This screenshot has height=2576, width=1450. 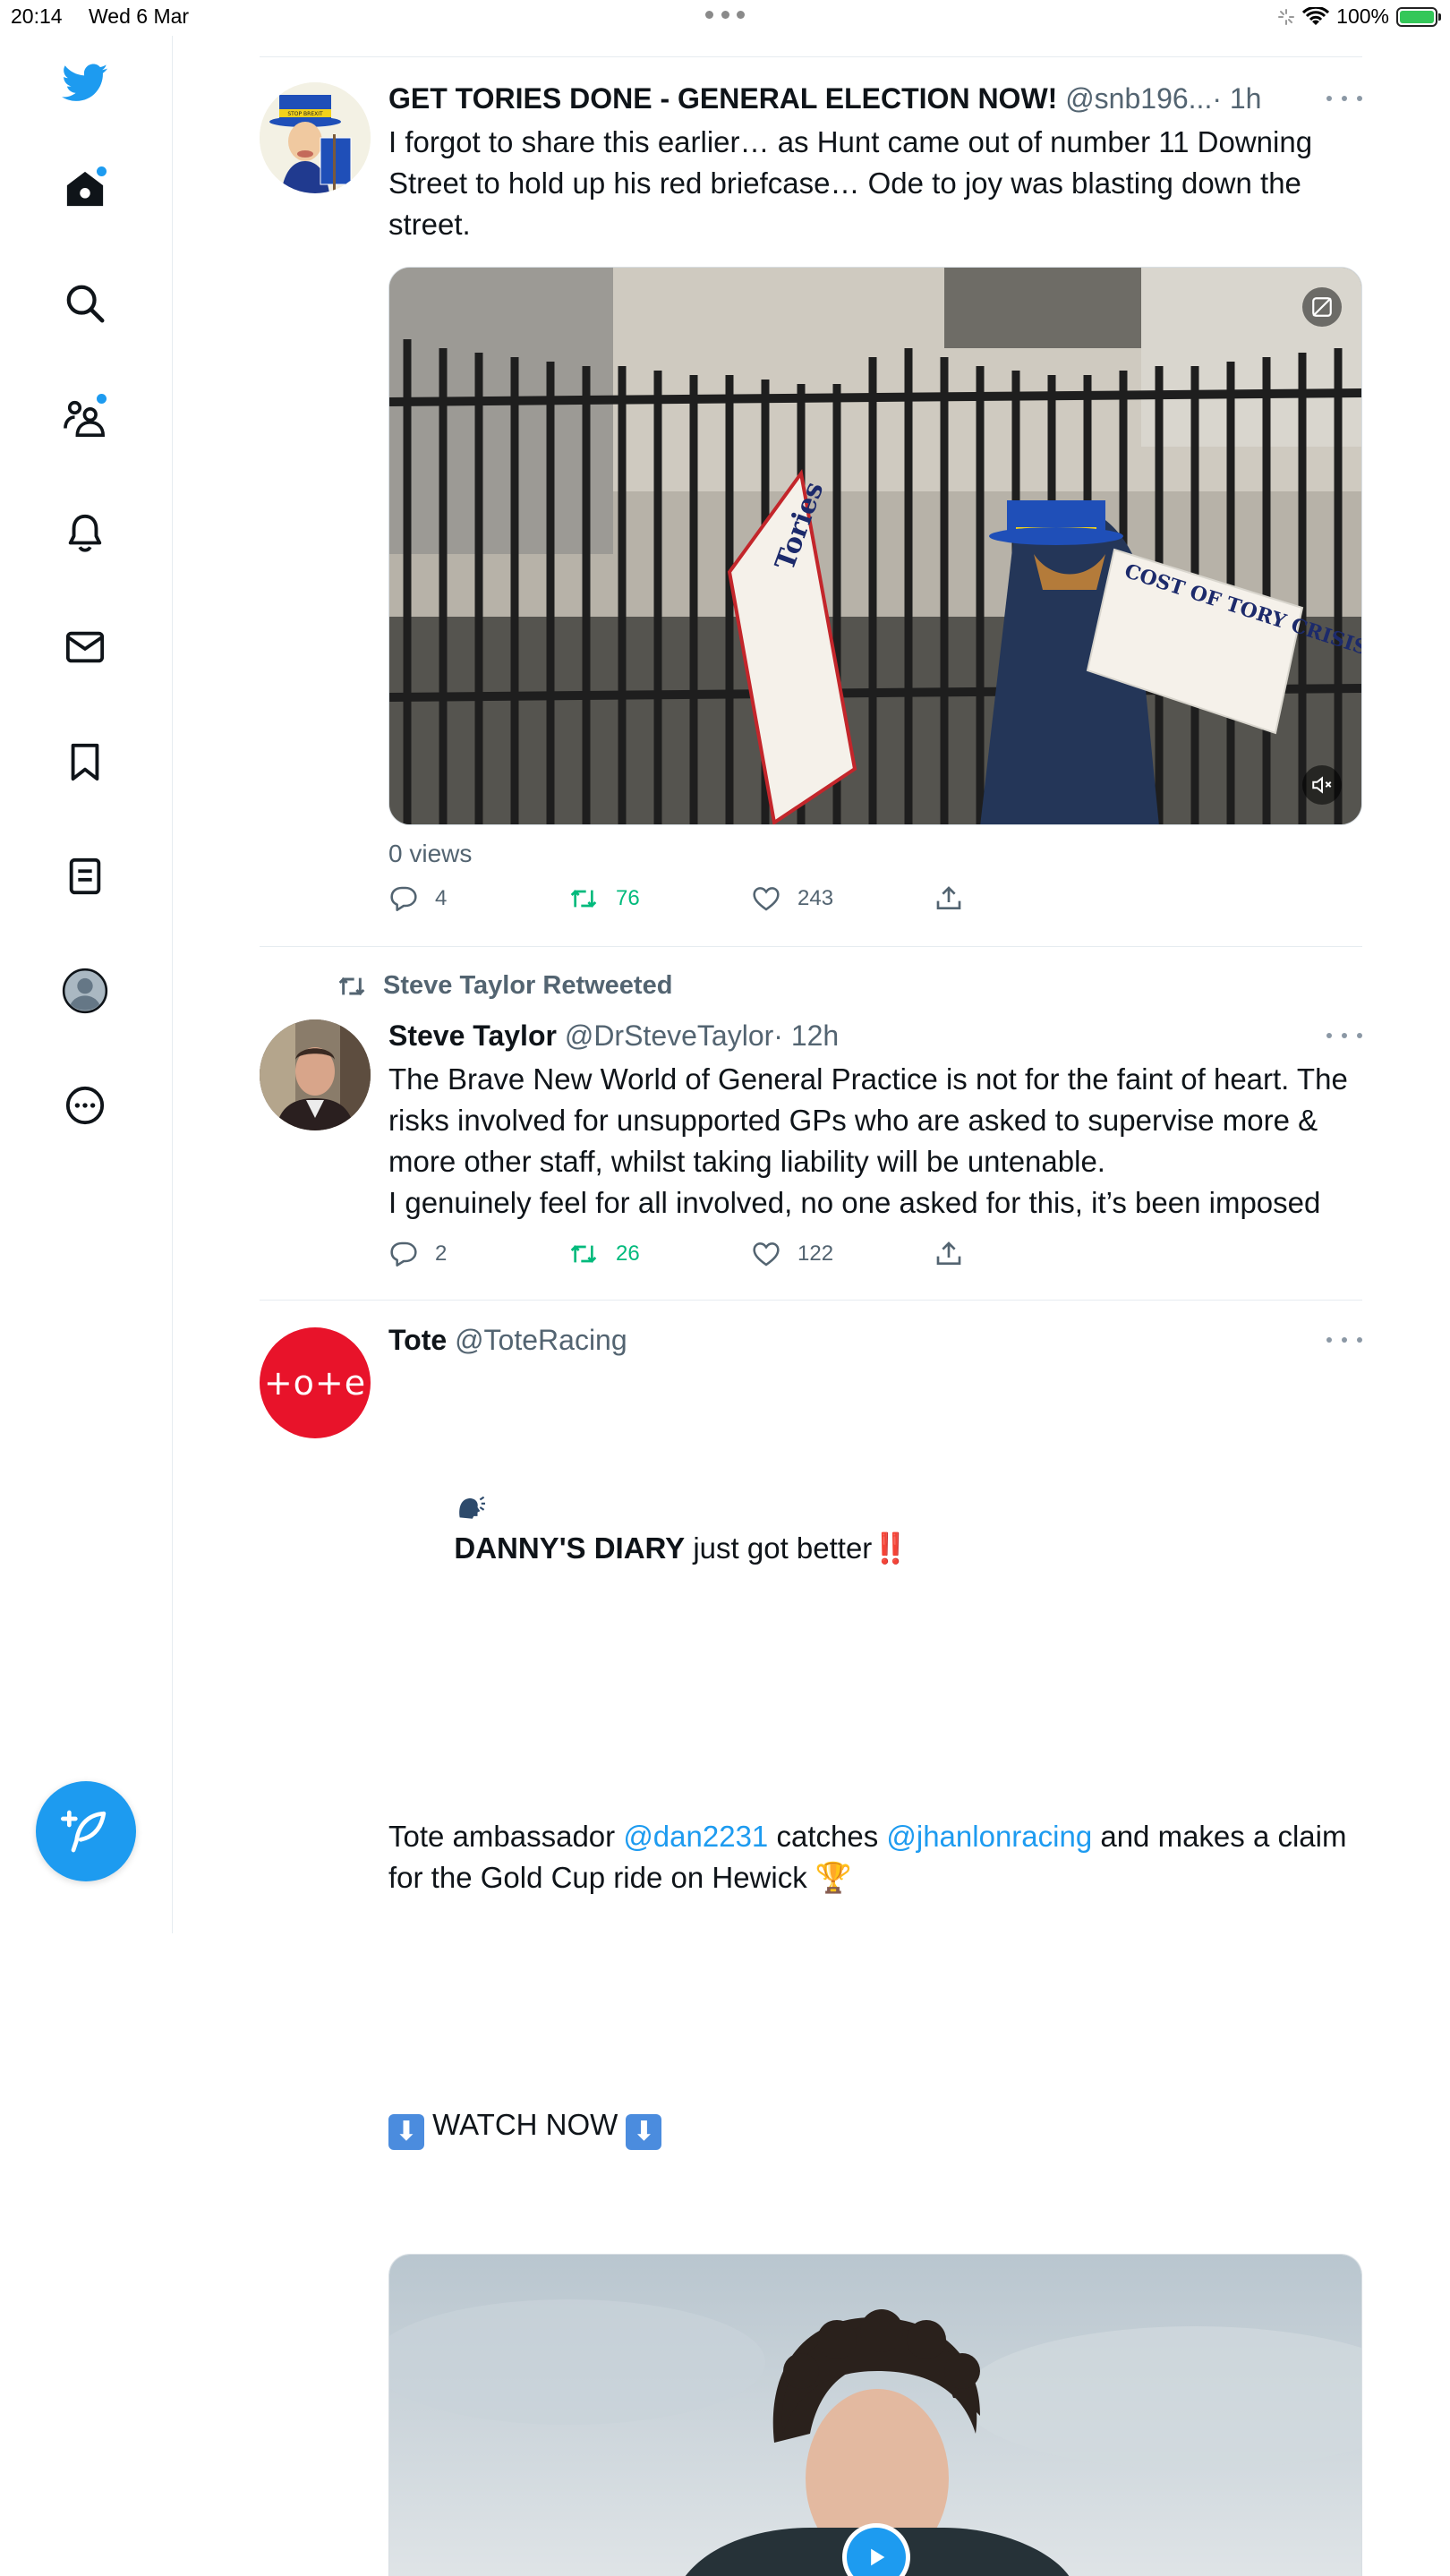 What do you see at coordinates (695, 1836) in the screenshot?
I see `mention-link-dan2231: @dan2231` at bounding box center [695, 1836].